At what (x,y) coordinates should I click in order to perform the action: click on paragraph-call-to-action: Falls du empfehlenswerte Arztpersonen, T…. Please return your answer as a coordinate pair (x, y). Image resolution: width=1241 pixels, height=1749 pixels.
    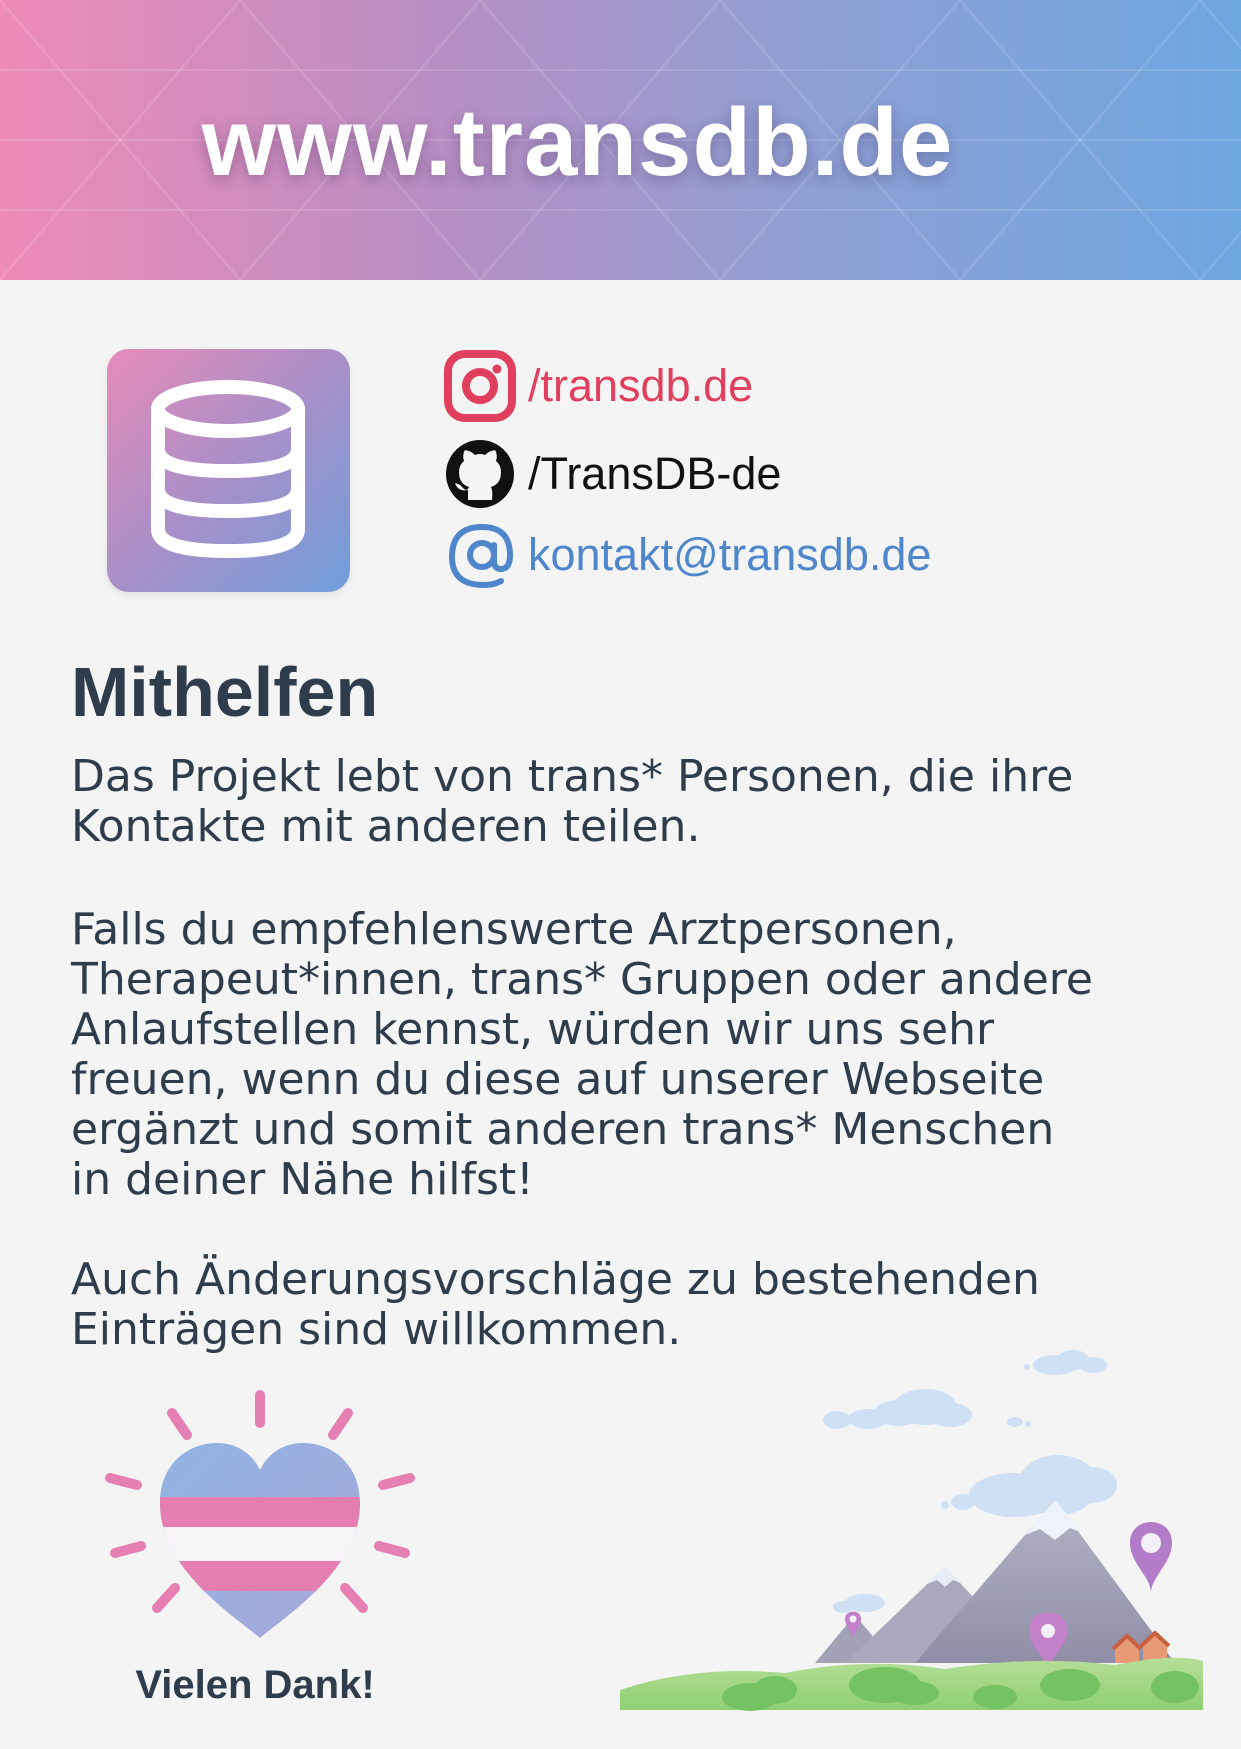
    Looking at the image, I should click on (582, 1054).